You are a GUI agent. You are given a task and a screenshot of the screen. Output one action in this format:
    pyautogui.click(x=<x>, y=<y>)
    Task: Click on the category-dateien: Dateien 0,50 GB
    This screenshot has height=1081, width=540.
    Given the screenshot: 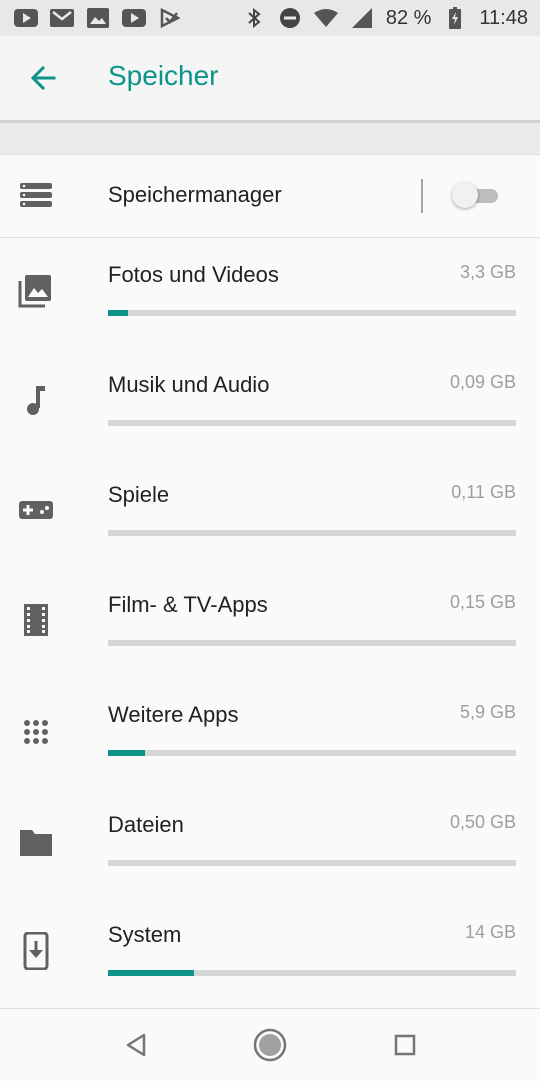 What is the action you would take?
    pyautogui.click(x=270, y=843)
    